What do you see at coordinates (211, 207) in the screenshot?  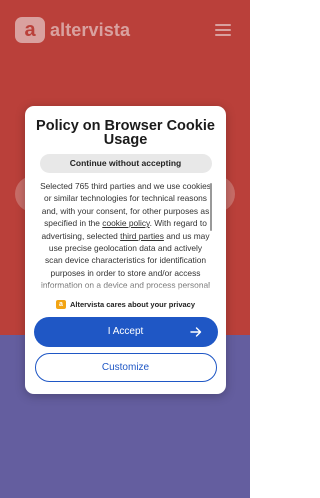 I see `scrollbar` at bounding box center [211, 207].